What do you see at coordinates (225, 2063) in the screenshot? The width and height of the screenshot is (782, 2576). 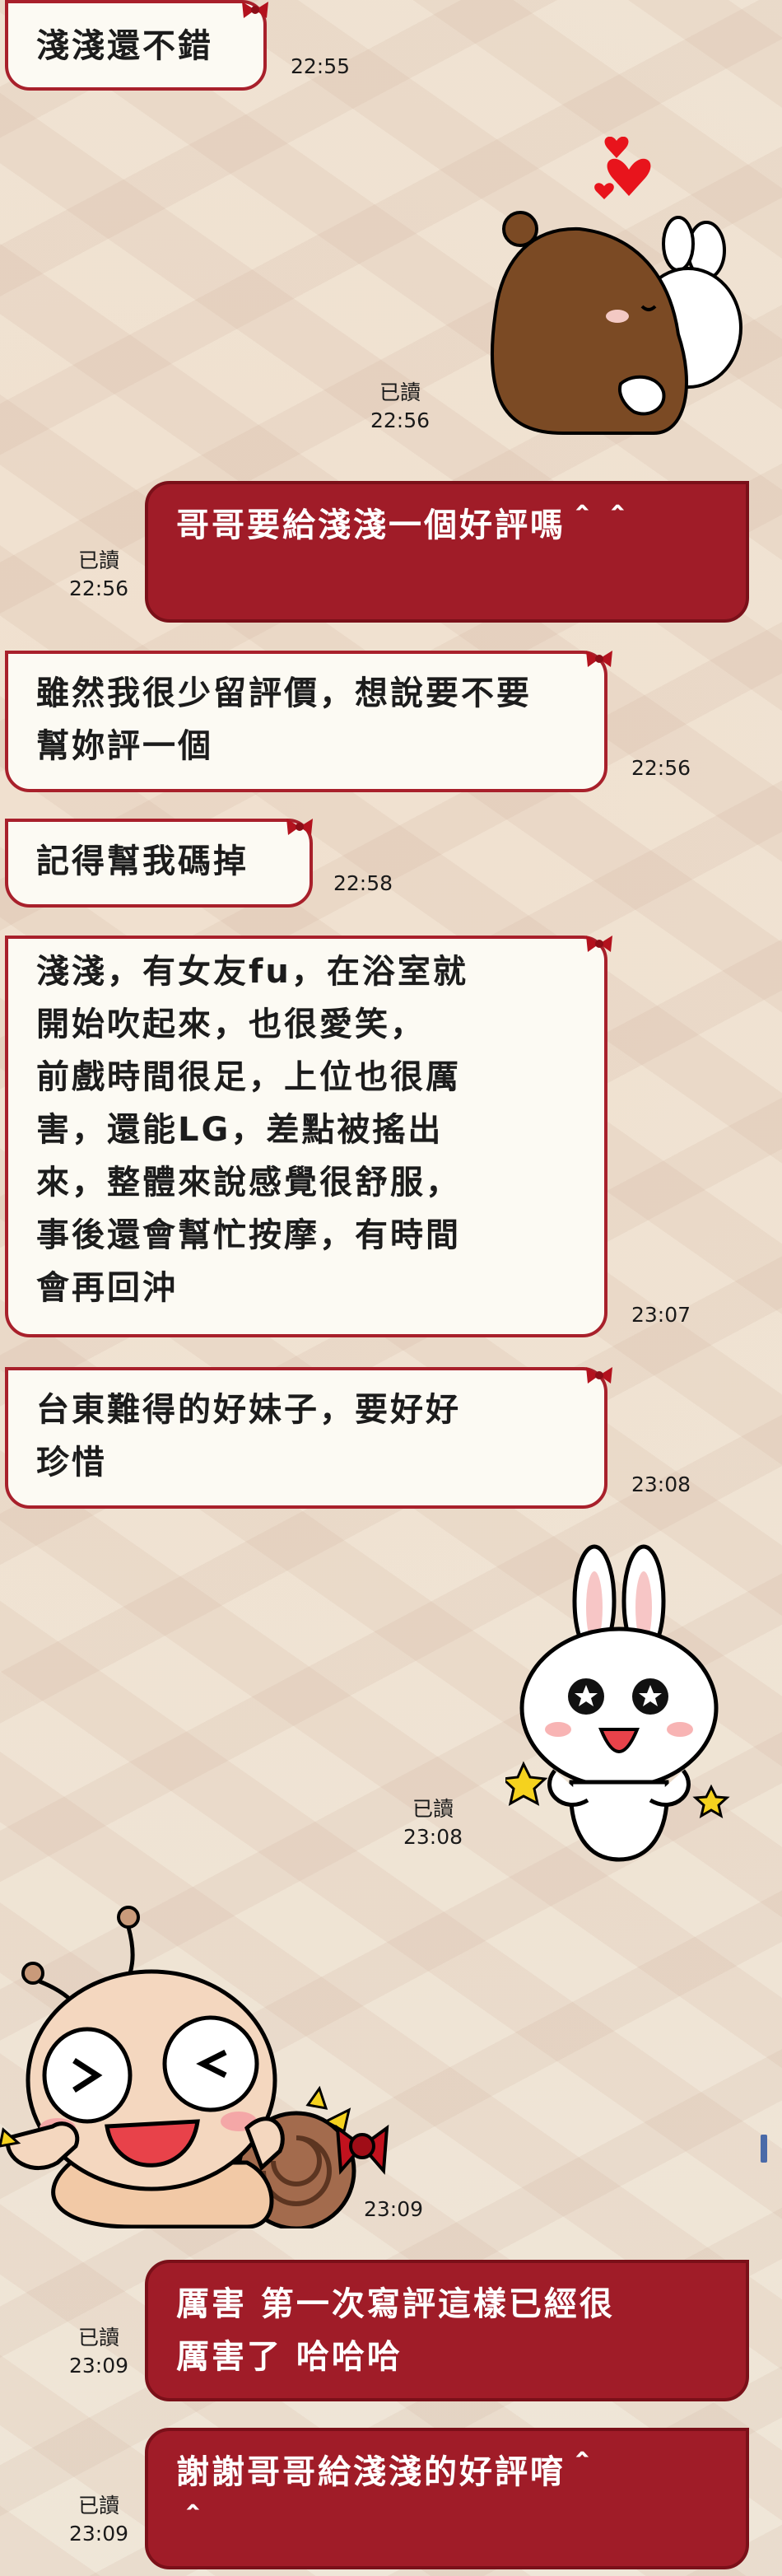 I see `sticker-snail-kid-thumbs-up` at bounding box center [225, 2063].